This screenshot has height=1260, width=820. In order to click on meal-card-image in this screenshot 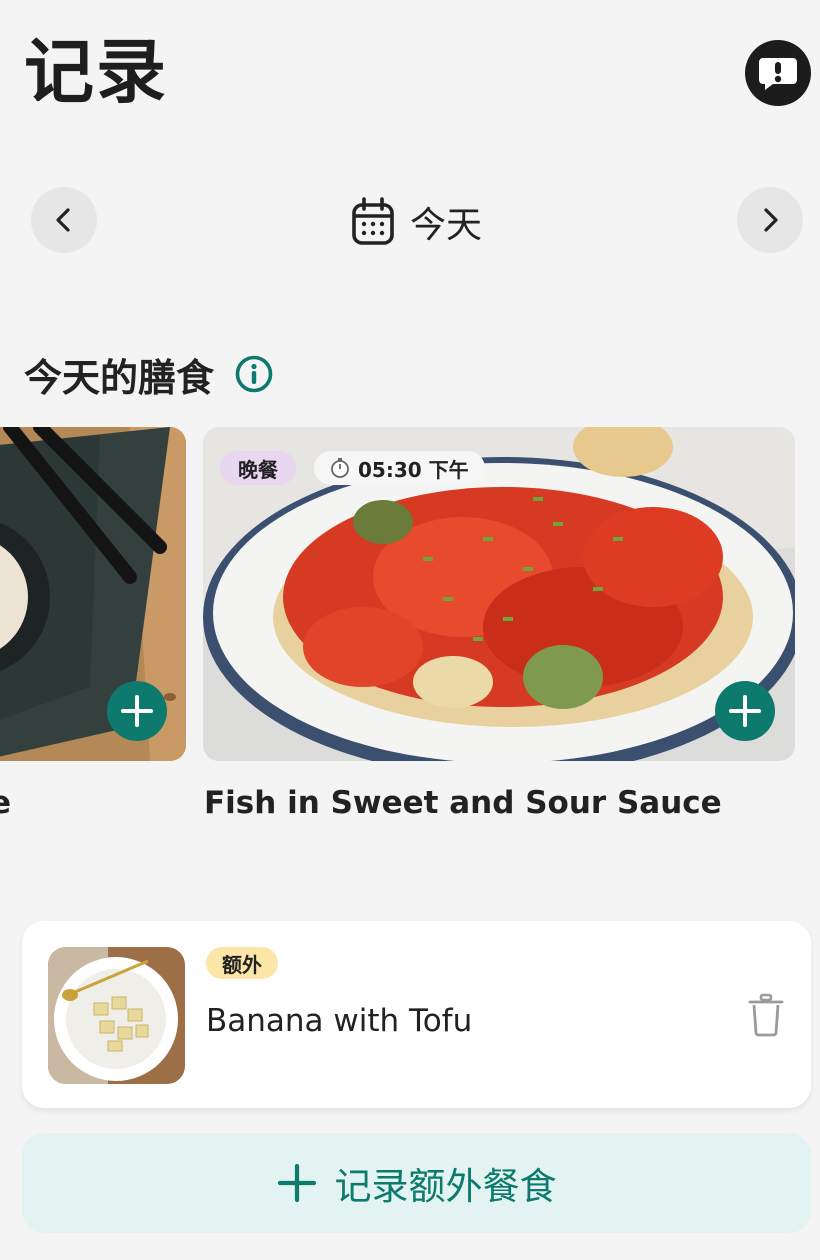, I will do `click(93, 594)`.